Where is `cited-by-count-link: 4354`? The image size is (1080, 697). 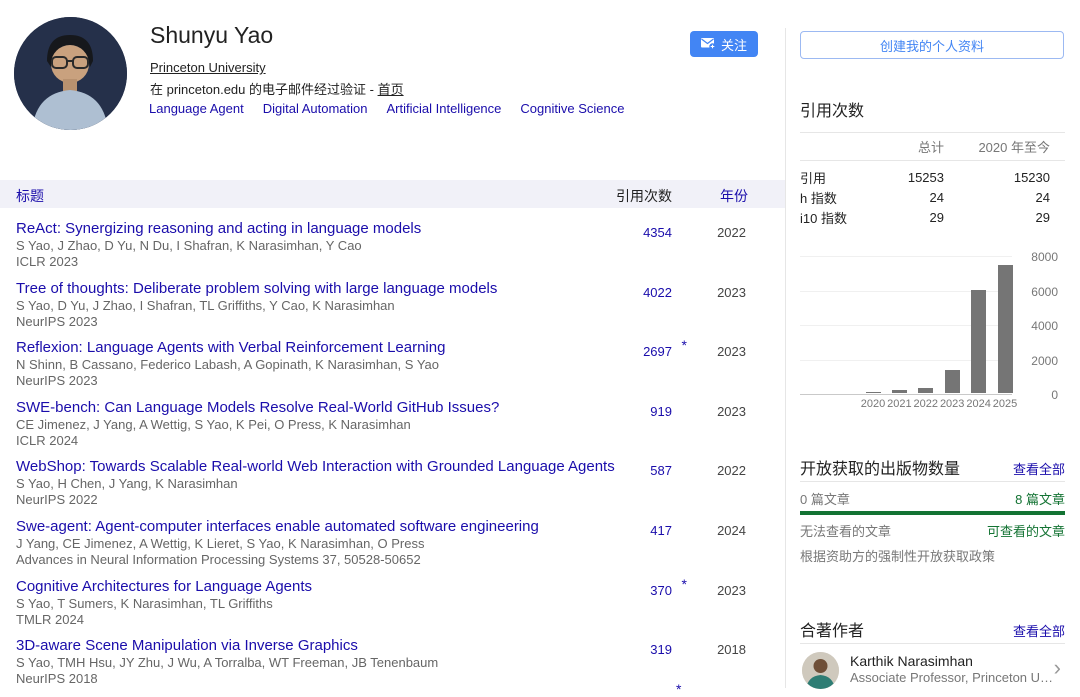
cited-by-count-link: 4354 is located at coordinates (657, 232).